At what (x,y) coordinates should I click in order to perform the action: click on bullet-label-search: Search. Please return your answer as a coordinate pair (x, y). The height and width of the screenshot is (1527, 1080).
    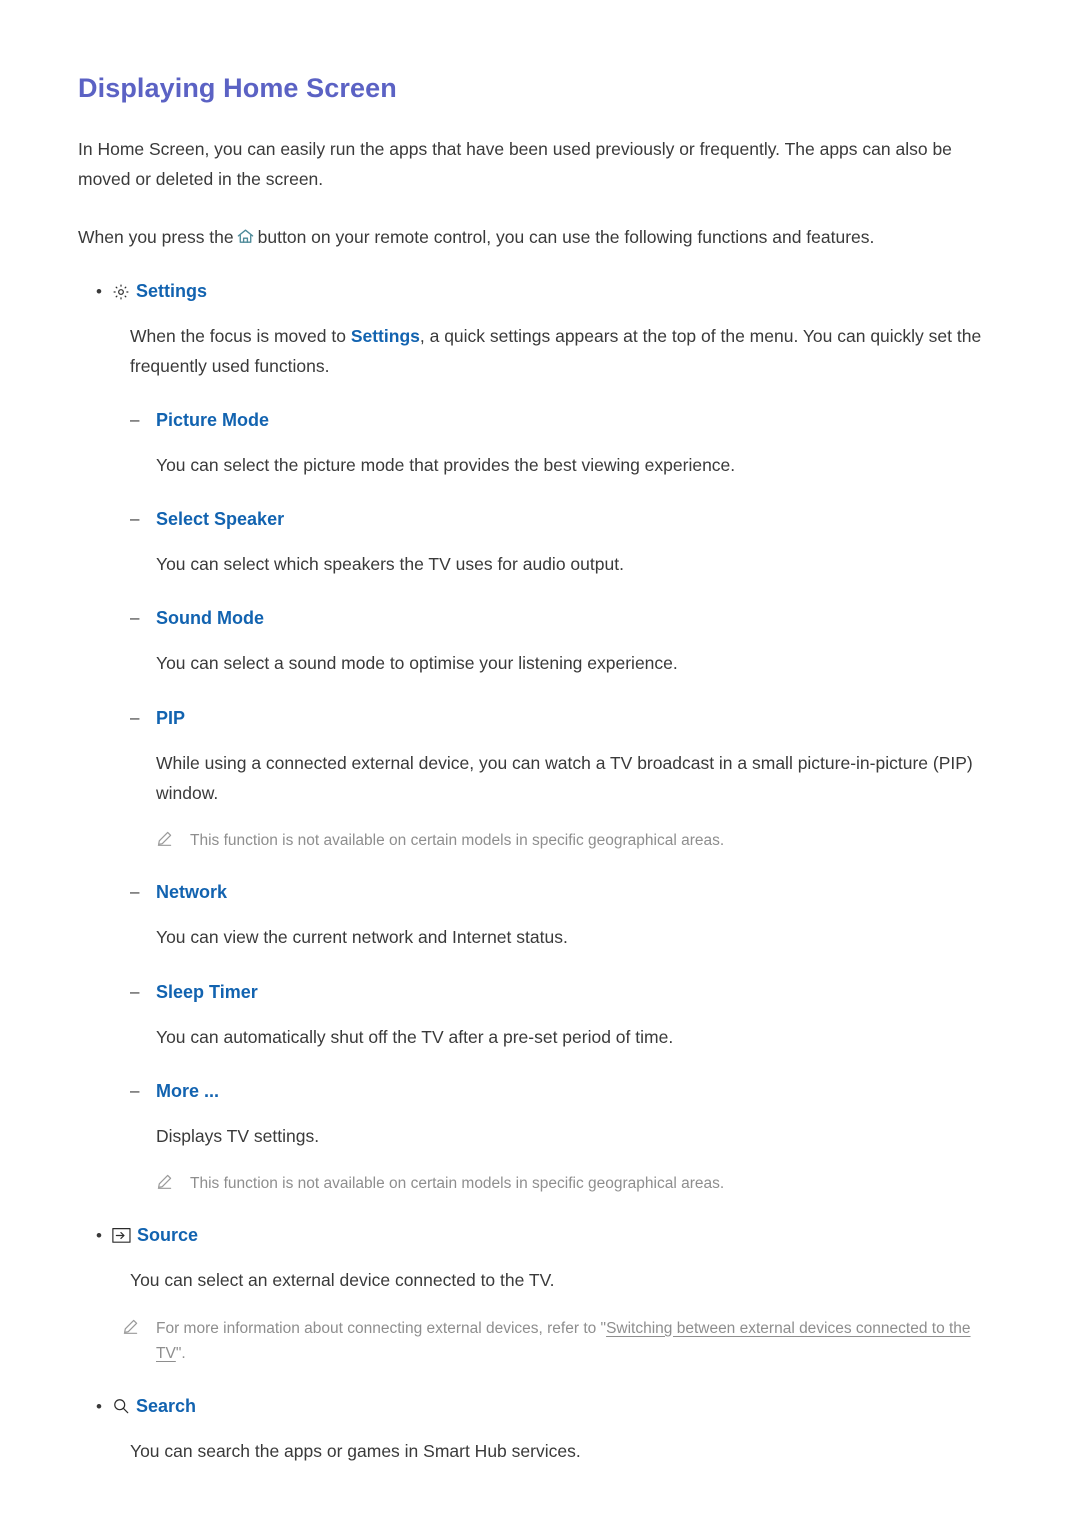
    Looking at the image, I should click on (166, 1405).